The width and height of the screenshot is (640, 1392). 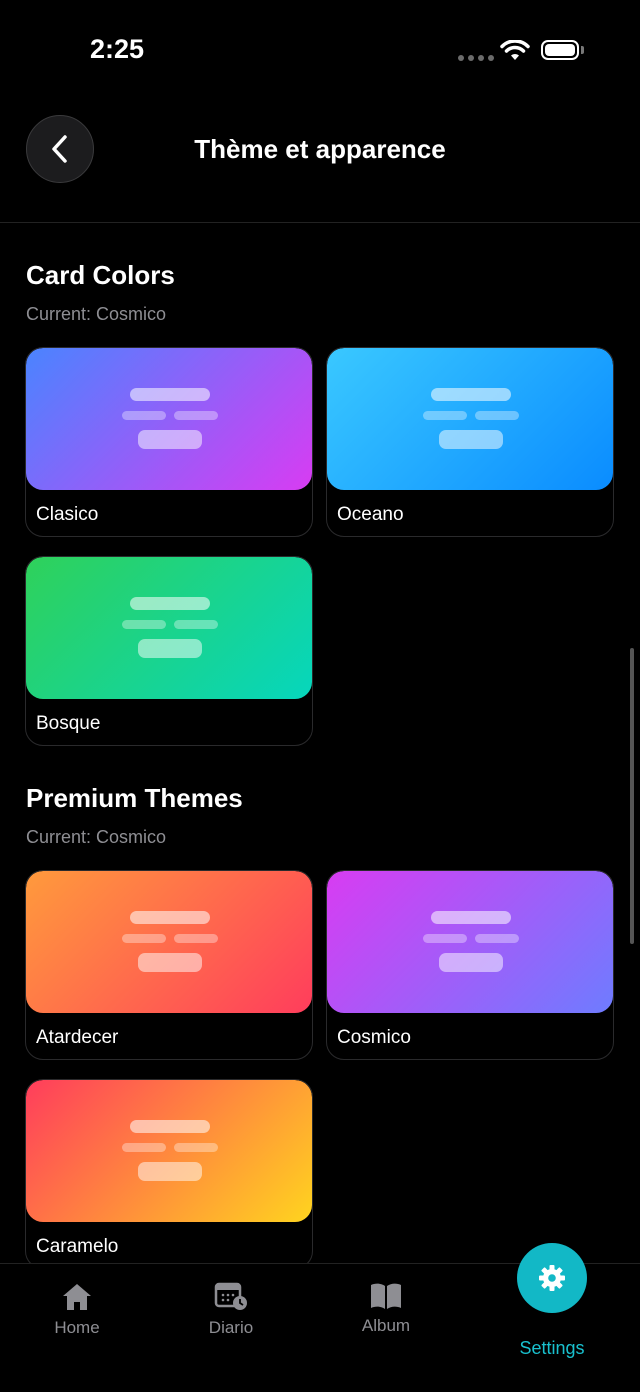 I want to click on settings-tab-button, so click(x=552, y=1278).